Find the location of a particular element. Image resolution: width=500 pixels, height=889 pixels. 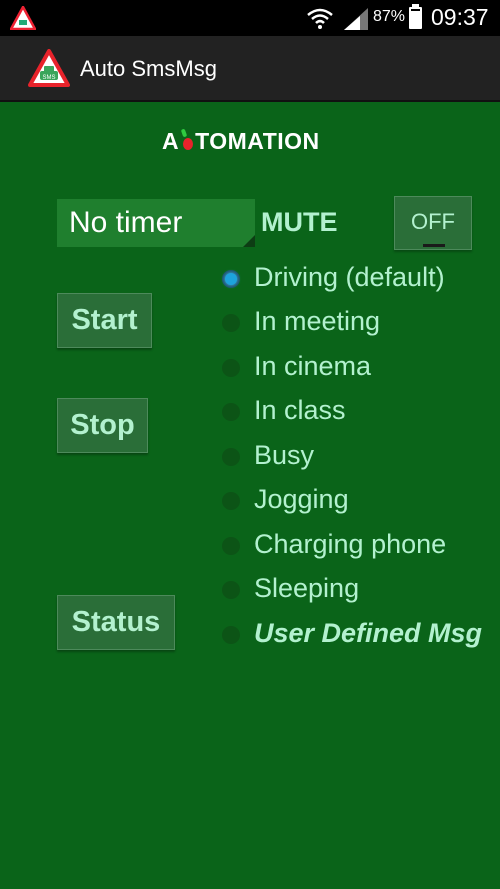

start-button-label: Start is located at coordinates (104, 320).